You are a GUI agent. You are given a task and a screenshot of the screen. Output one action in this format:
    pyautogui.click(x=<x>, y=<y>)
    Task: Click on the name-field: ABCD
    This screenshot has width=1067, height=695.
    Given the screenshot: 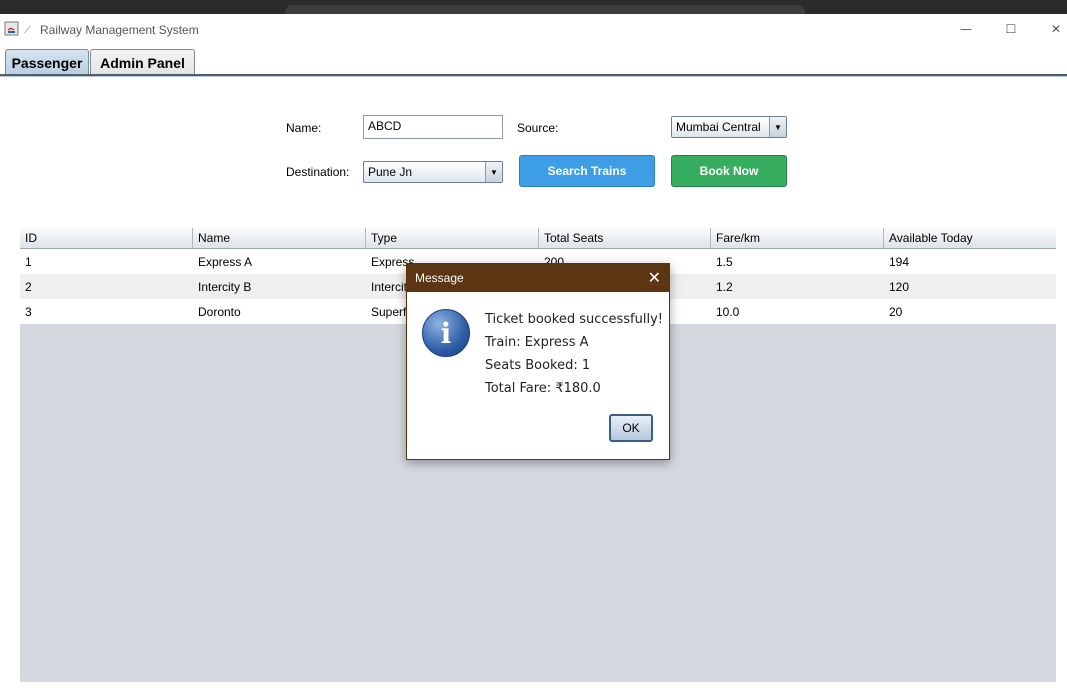 What is the action you would take?
    pyautogui.click(x=433, y=127)
    